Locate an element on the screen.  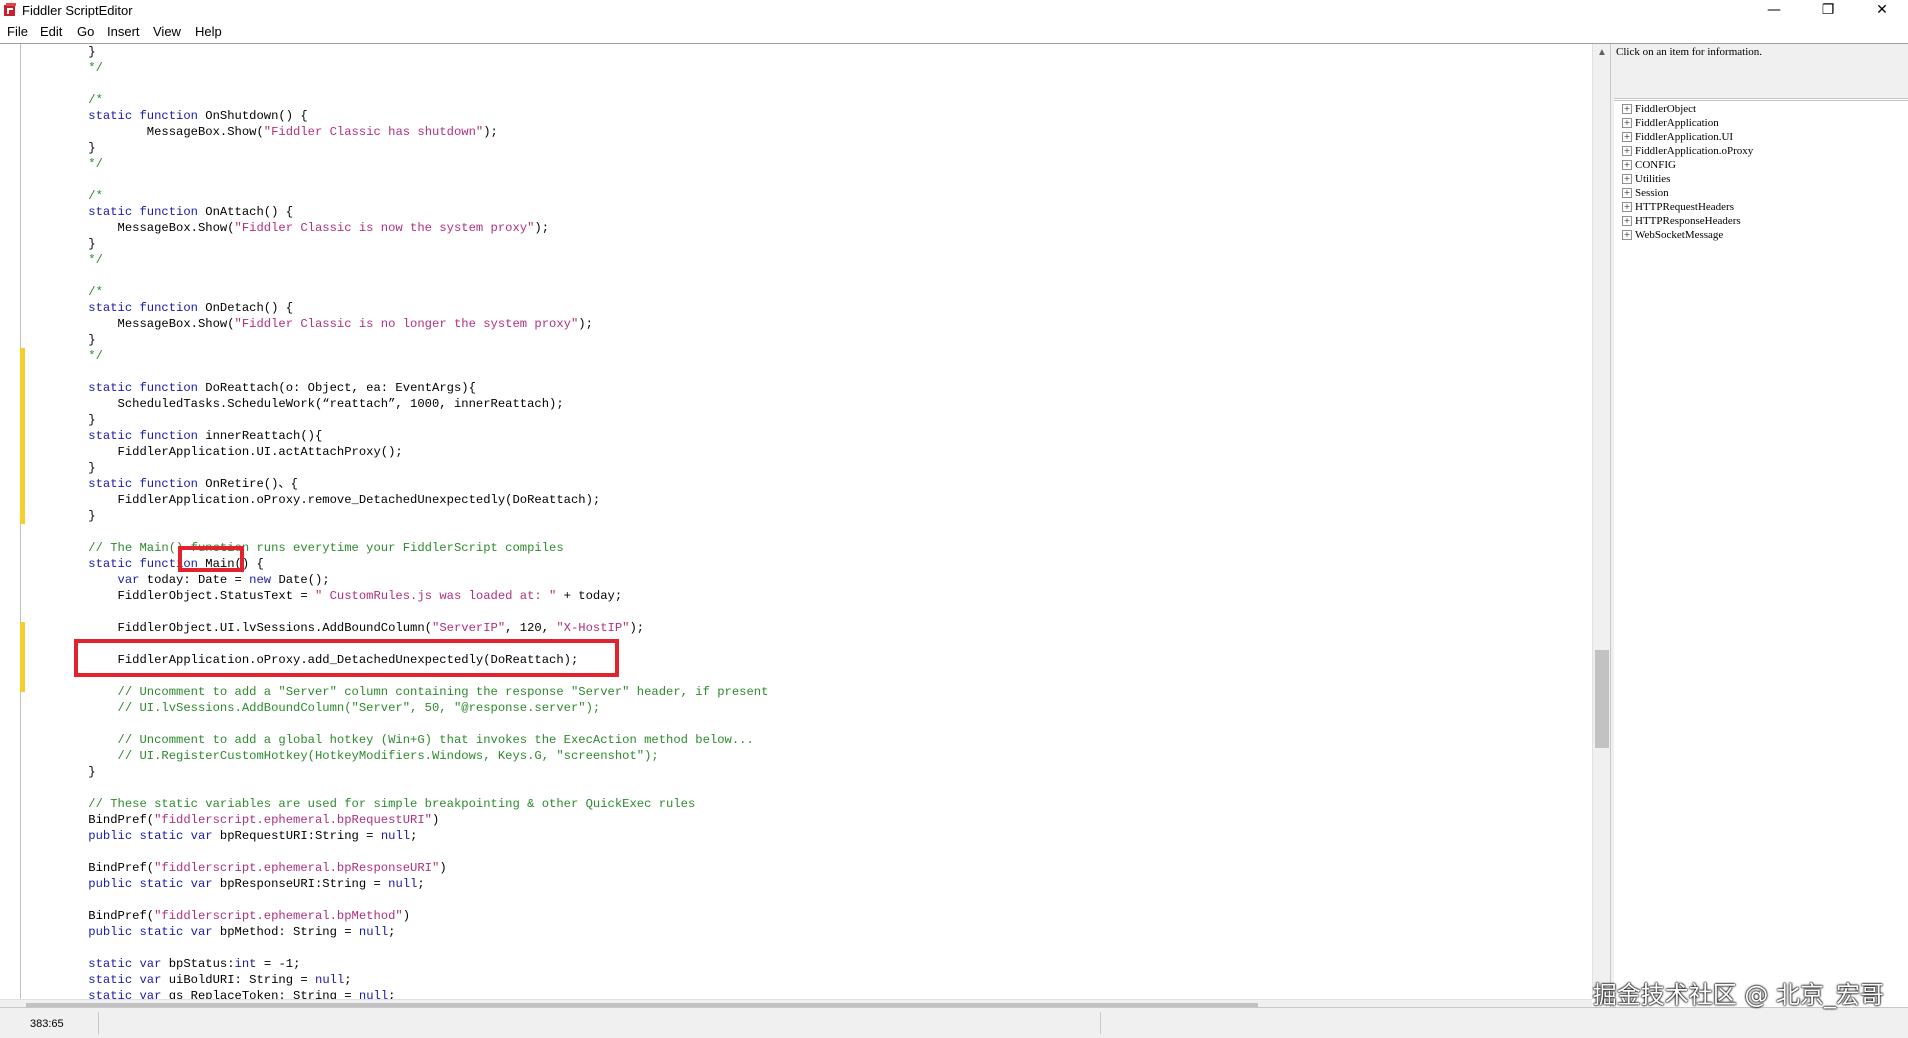
code-line: static var uiBoldURI: String = null; is located at coordinates (413, 980).